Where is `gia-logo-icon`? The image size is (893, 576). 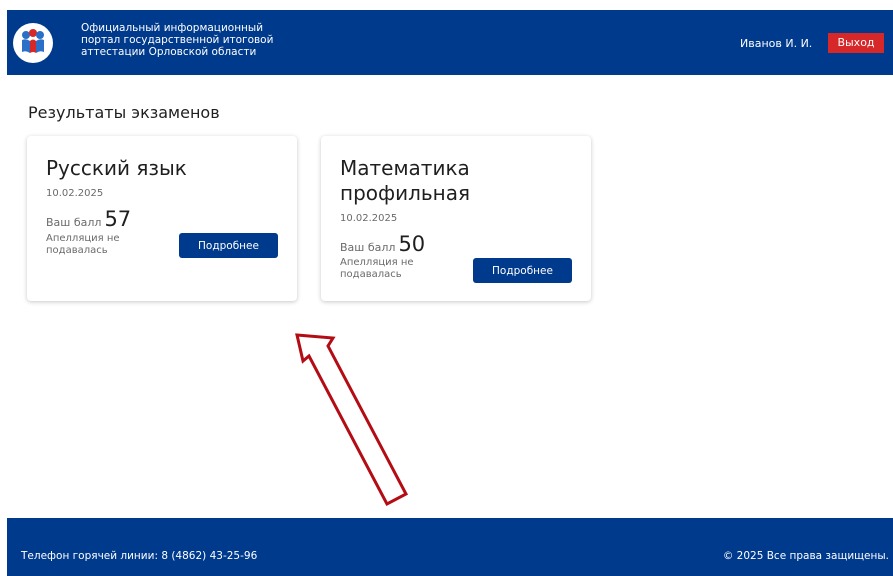
gia-logo-icon is located at coordinates (33, 43).